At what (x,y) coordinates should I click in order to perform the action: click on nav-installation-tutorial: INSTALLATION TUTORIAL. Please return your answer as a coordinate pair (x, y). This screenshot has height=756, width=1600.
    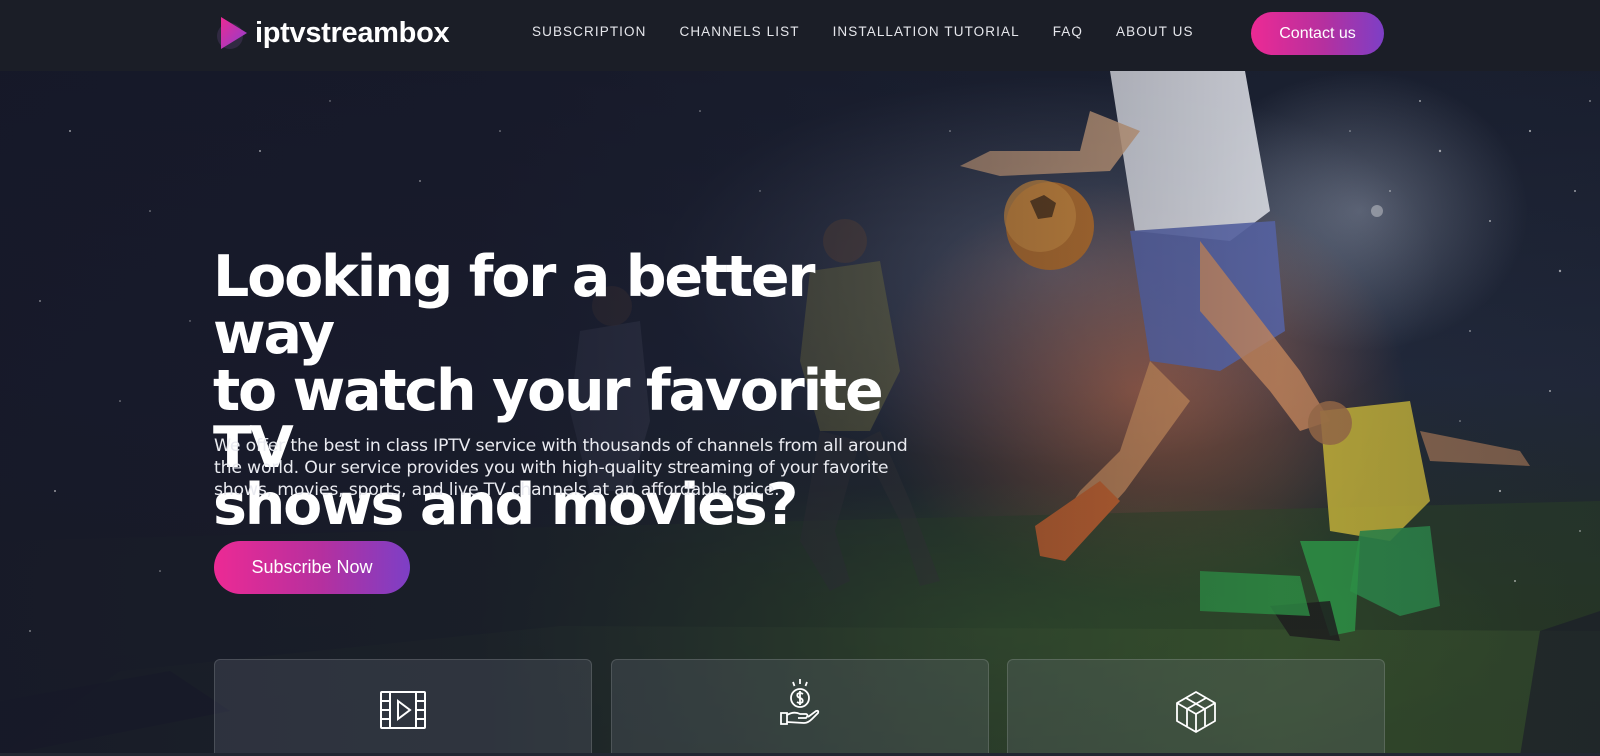
    Looking at the image, I should click on (926, 31).